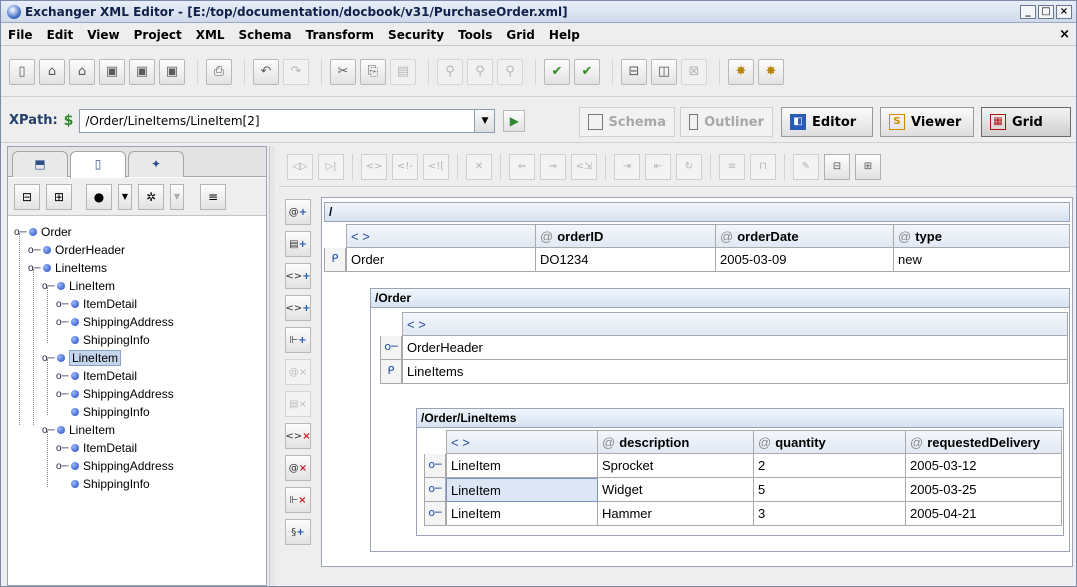 This screenshot has width=1077, height=587. What do you see at coordinates (59, 196) in the screenshot?
I see `expand-all-icon: ⊞` at bounding box center [59, 196].